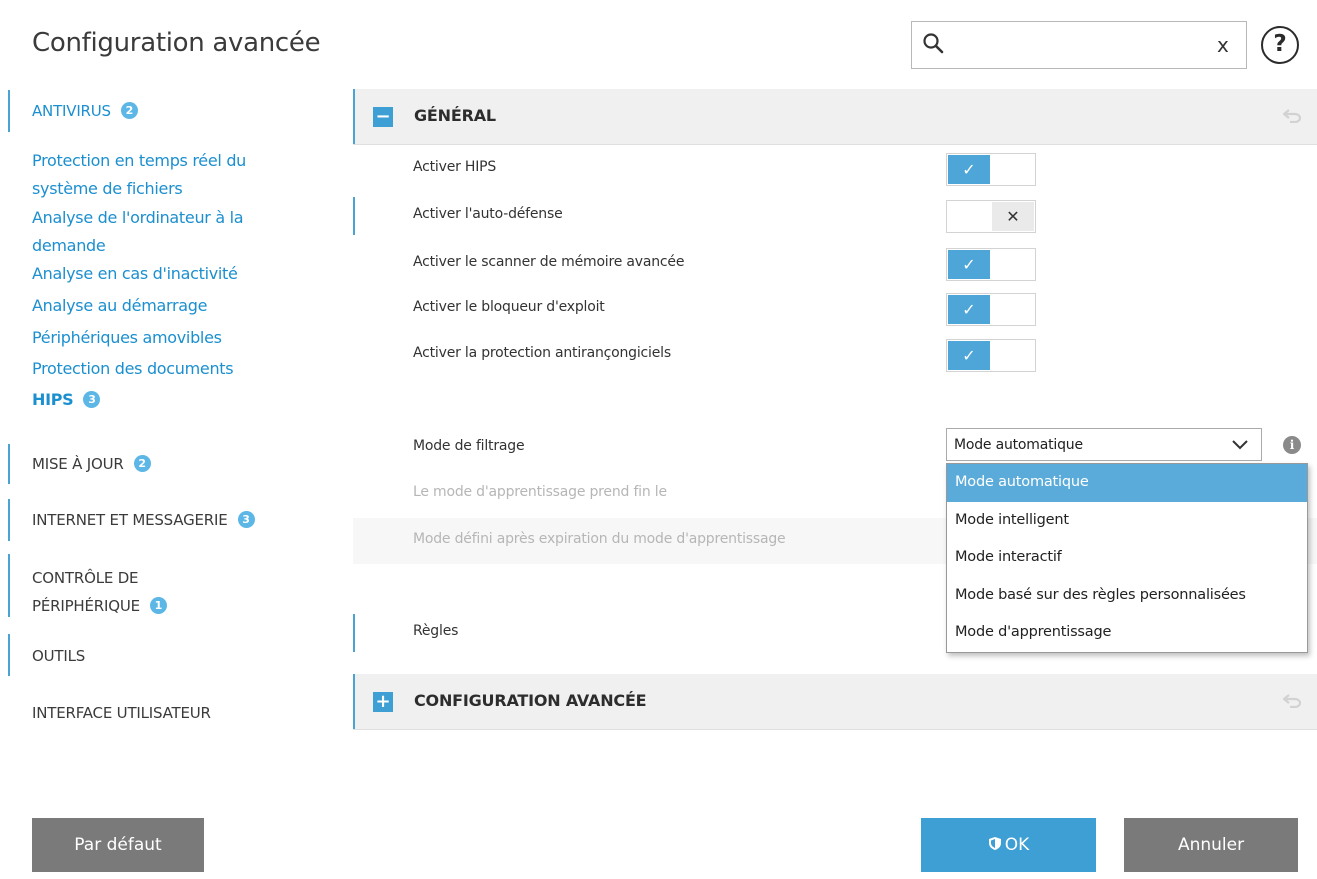  What do you see at coordinates (139, 160) in the screenshot?
I see `subitem-text: Protection en temps réel du` at bounding box center [139, 160].